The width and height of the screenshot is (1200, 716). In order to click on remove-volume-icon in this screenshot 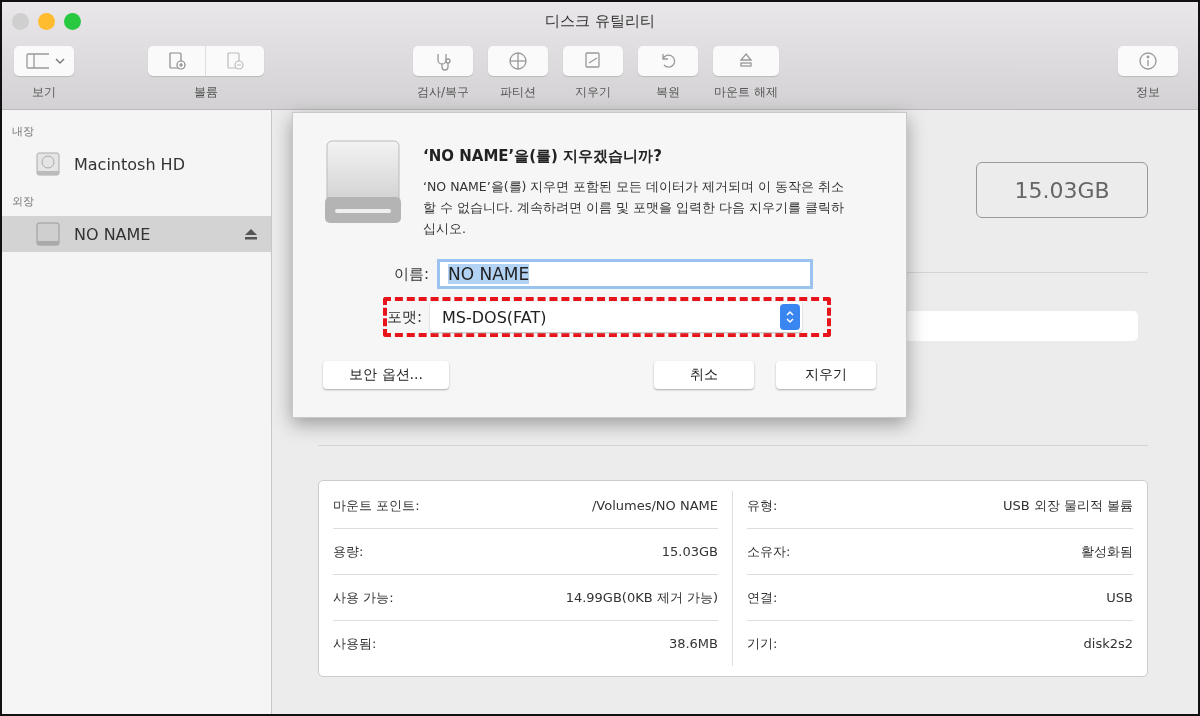, I will do `click(235, 61)`.